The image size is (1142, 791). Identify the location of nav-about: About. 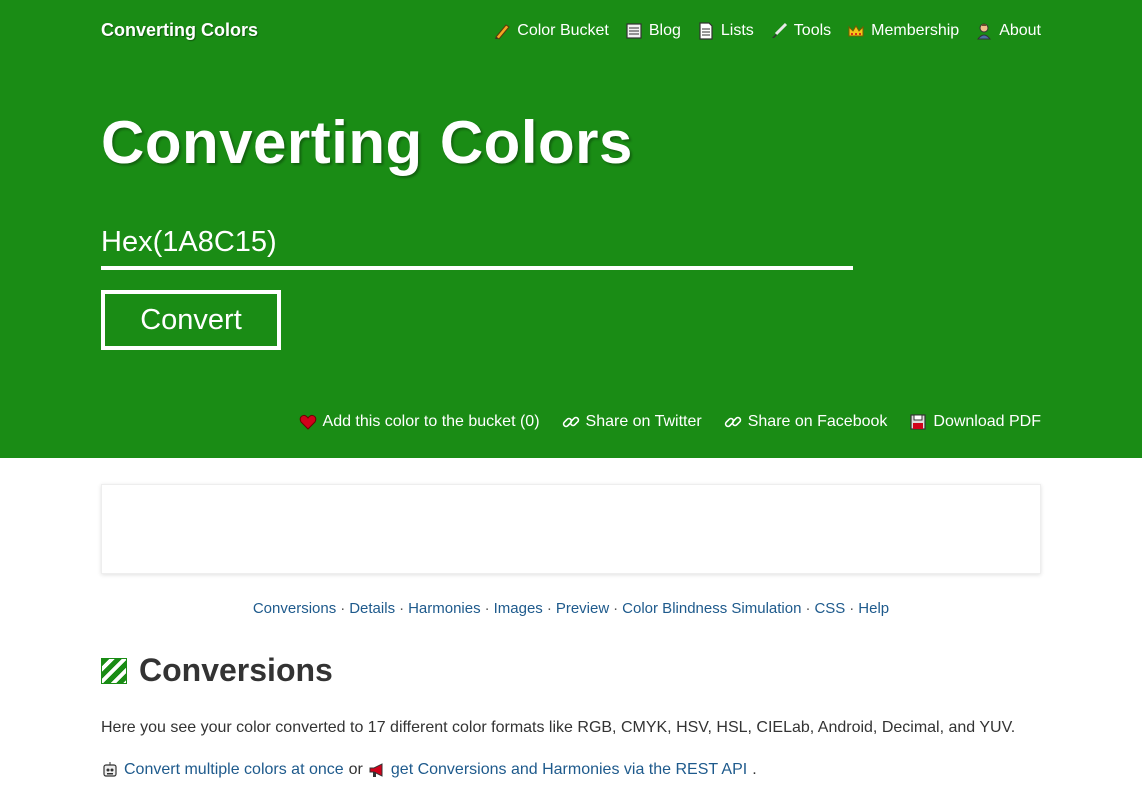
(1008, 31).